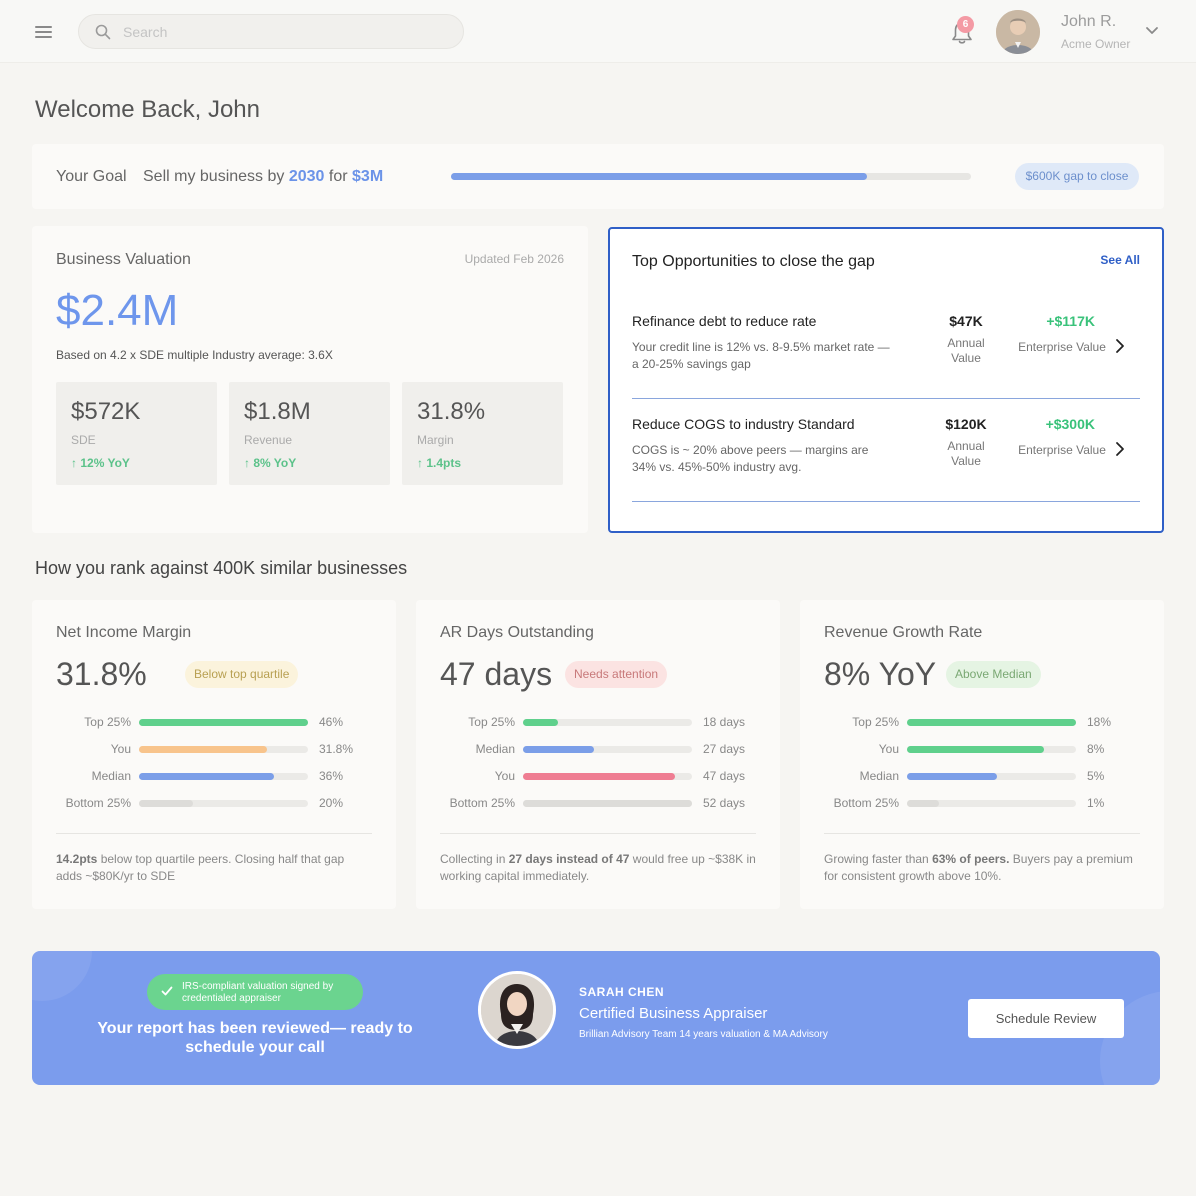 This screenshot has height=1196, width=1196. What do you see at coordinates (83, 440) in the screenshot?
I see `stat-label: SDE` at bounding box center [83, 440].